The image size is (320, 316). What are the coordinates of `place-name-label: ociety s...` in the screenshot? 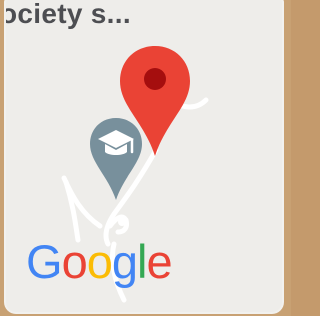 It's located at (68, 14).